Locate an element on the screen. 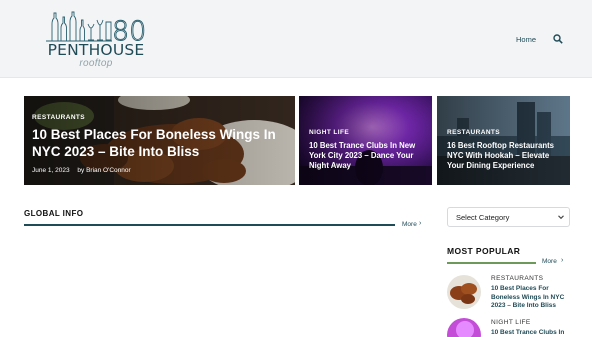 This screenshot has height=337, width=592. popular-thumb-wings is located at coordinates (464, 292).